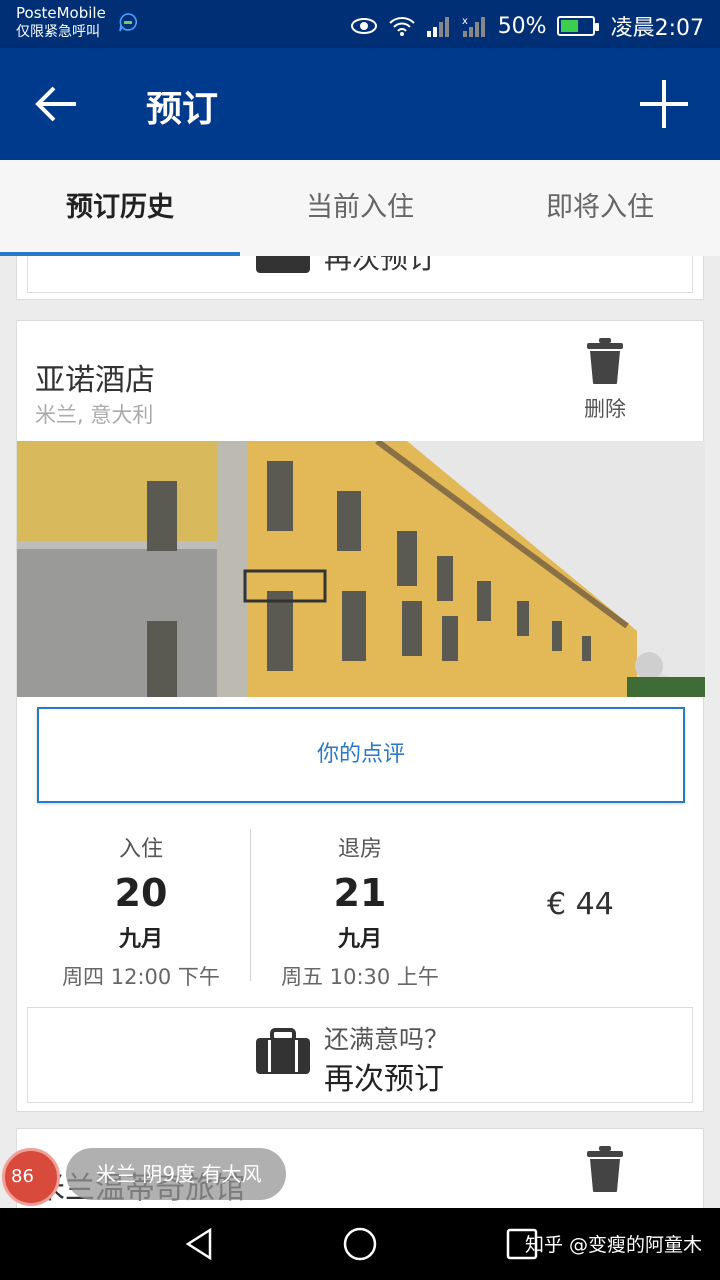 This screenshot has width=720, height=1280. What do you see at coordinates (200, 1244) in the screenshot?
I see `nav-back-icon` at bounding box center [200, 1244].